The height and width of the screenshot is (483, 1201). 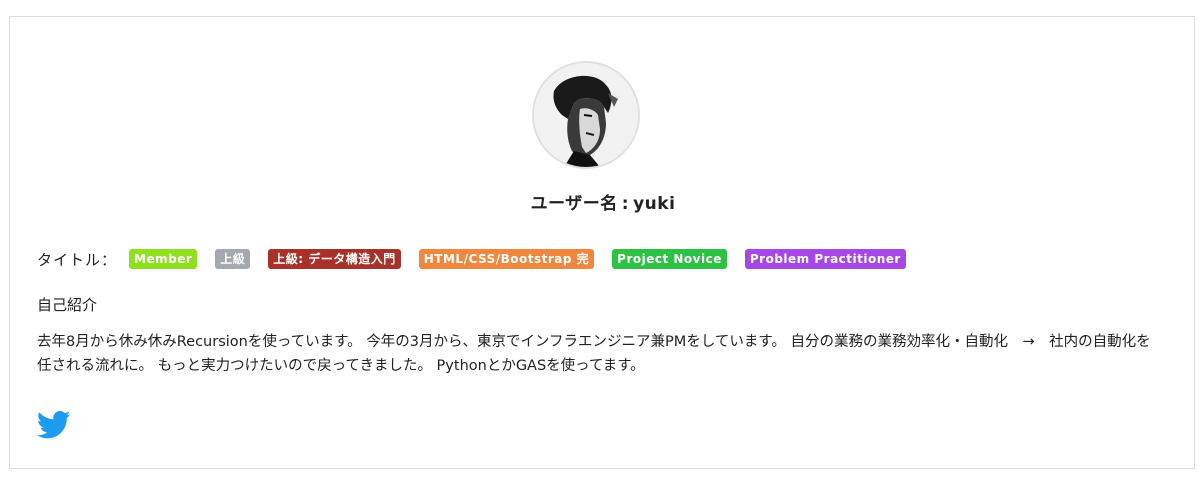 What do you see at coordinates (506, 259) in the screenshot?
I see `badge-html-css-bootstrap: HTML/CSS/Bootstrap 完` at bounding box center [506, 259].